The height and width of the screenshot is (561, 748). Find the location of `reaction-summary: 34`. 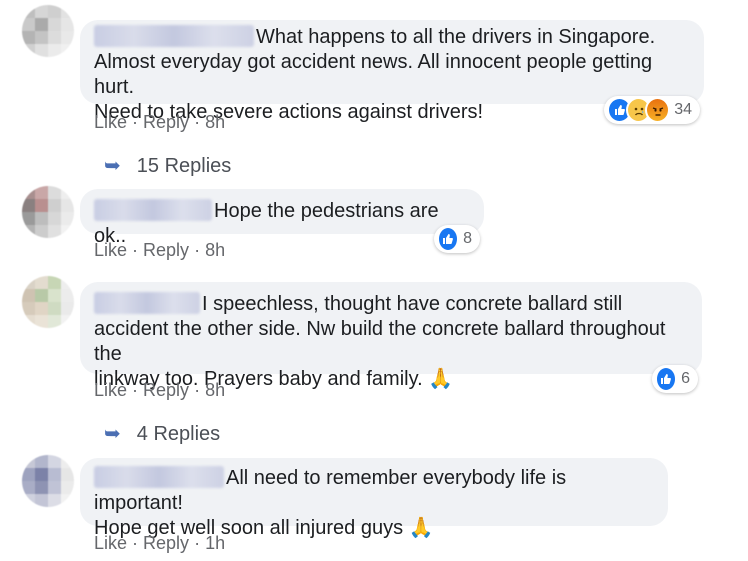

reaction-summary: 34 is located at coordinates (652, 110).